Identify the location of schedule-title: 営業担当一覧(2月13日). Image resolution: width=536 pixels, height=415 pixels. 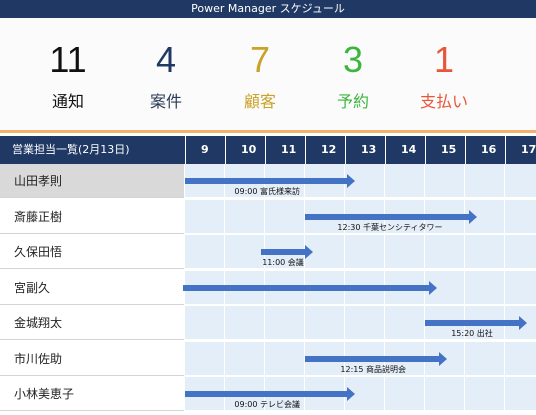
(71, 149).